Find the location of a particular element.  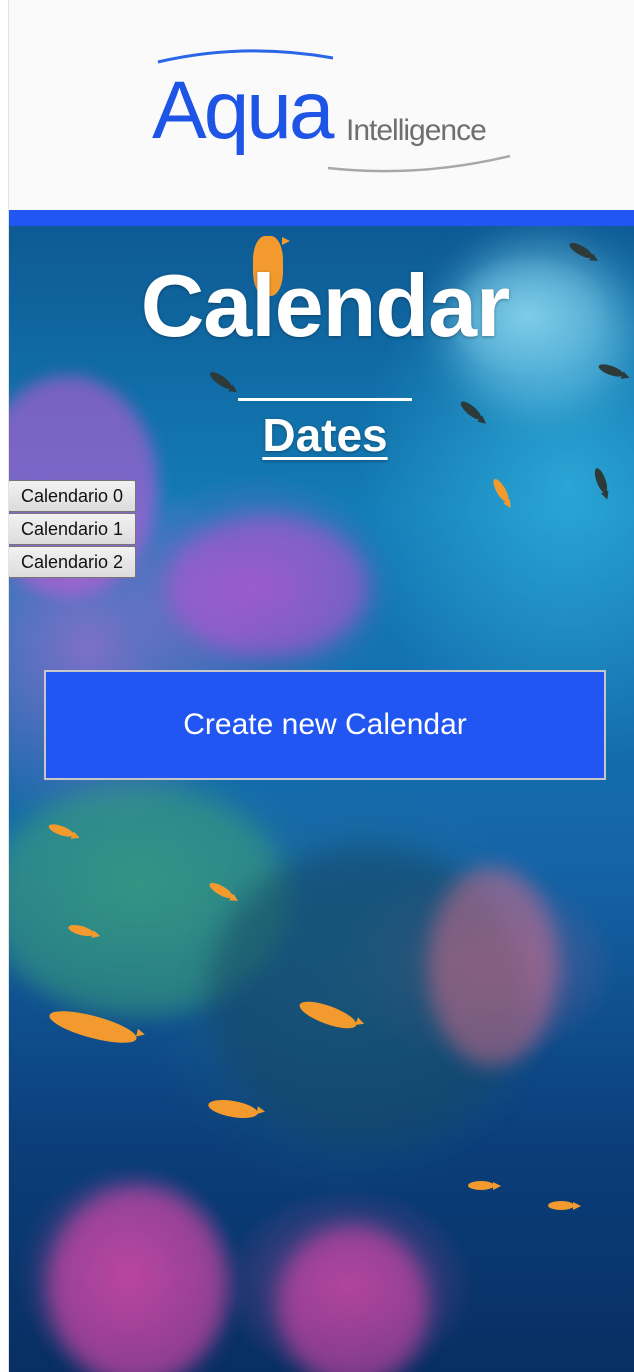

logo-main-text: Aqua is located at coordinates (243, 110).